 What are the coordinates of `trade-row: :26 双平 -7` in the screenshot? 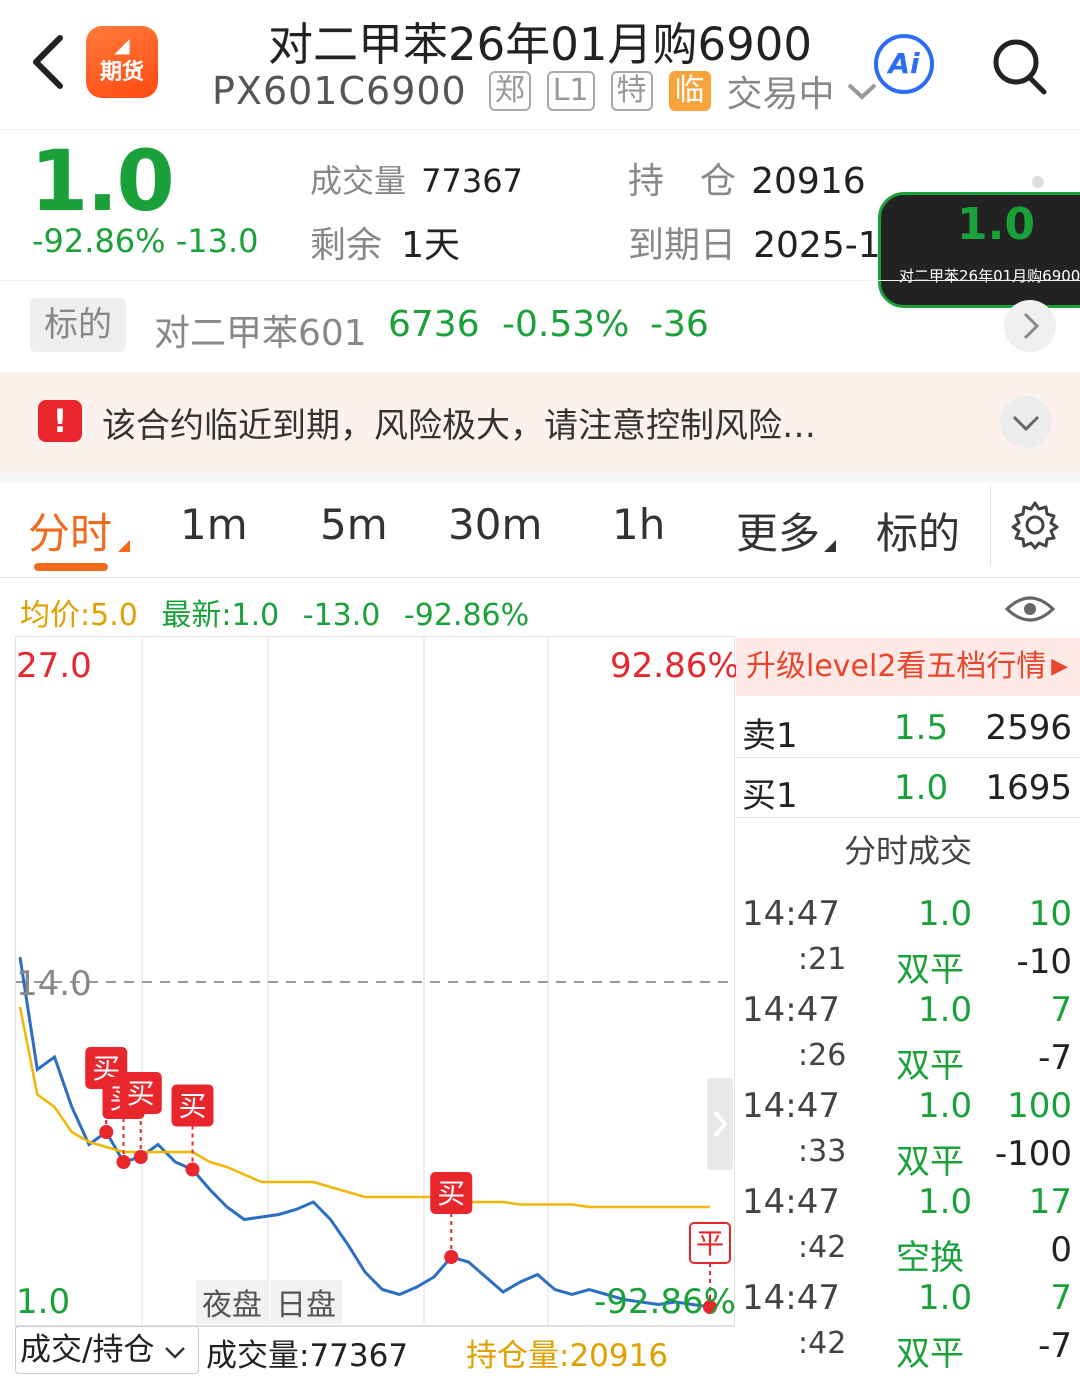 It's located at (907, 1062).